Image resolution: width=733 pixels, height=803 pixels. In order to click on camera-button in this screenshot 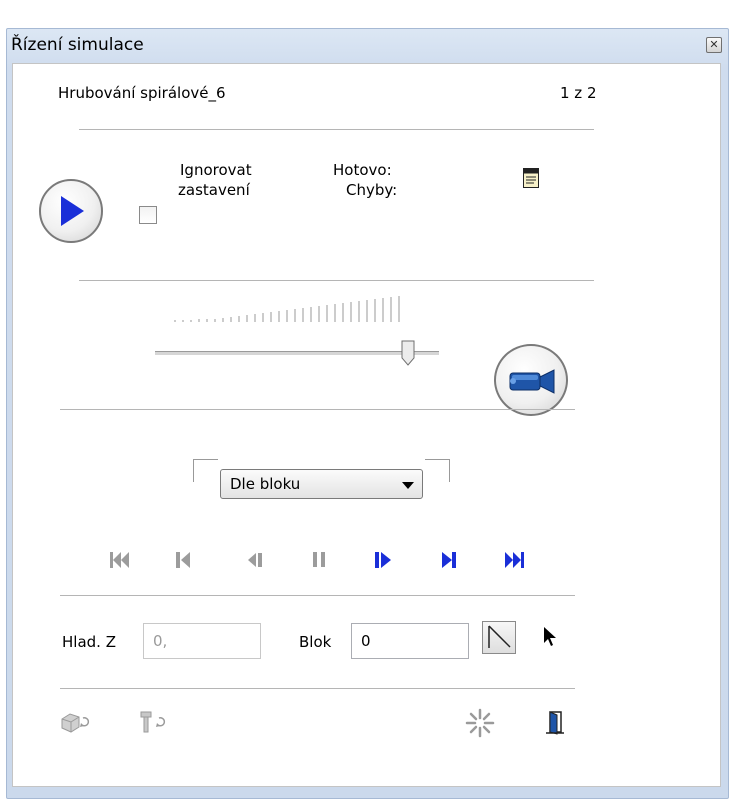, I will do `click(531, 380)`.